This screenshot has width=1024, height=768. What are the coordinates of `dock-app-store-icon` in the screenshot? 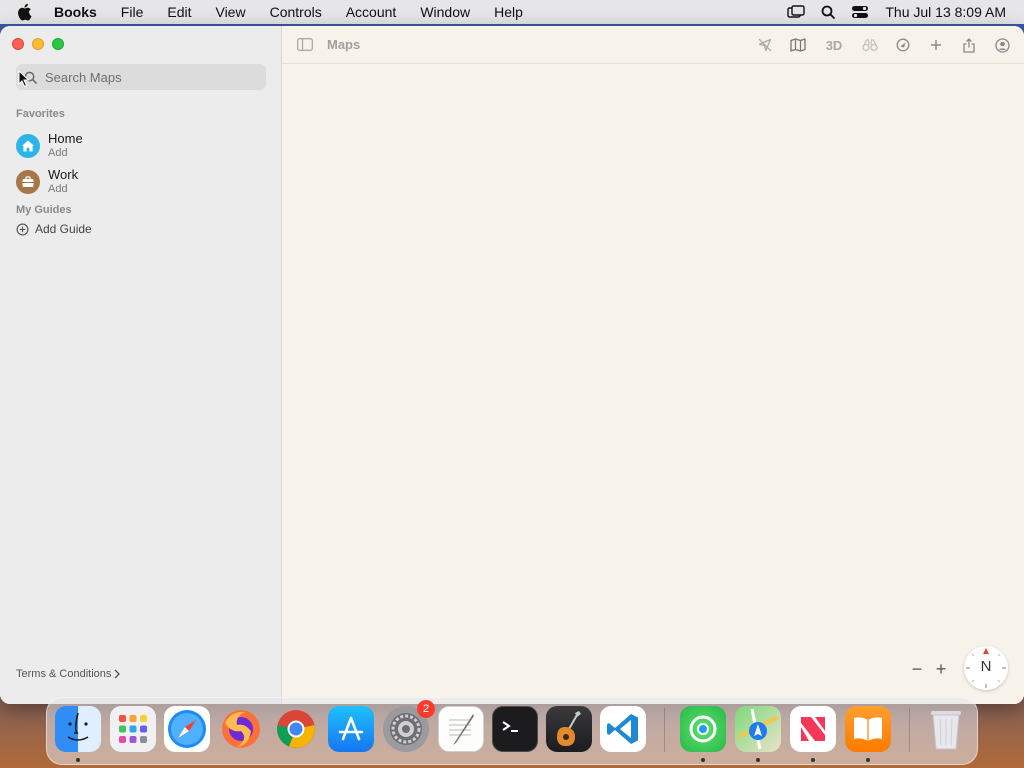 It's located at (351, 729).